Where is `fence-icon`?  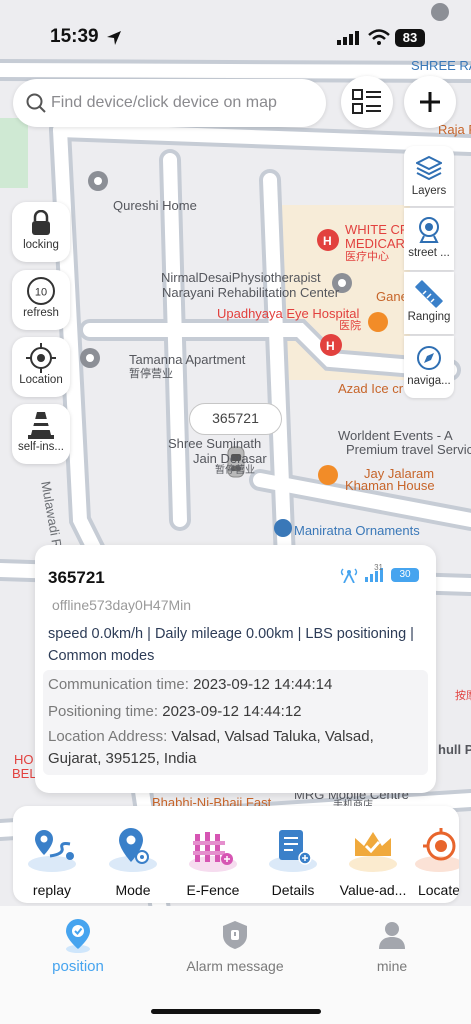
fence-icon is located at coordinates (213, 852).